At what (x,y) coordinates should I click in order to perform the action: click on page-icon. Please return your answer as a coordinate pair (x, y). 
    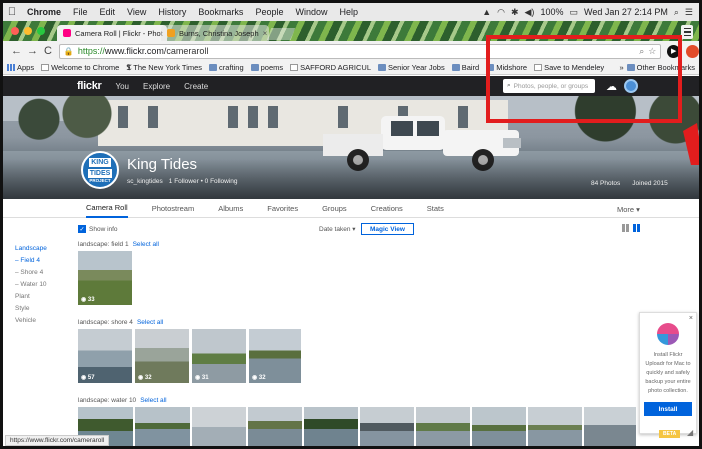
    Looking at the image, I should click on (45, 67).